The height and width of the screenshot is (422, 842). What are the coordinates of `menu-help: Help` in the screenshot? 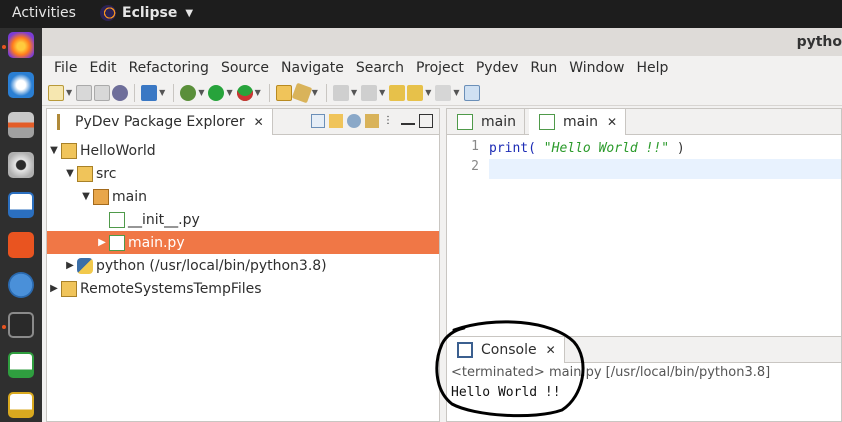 It's located at (652, 68).